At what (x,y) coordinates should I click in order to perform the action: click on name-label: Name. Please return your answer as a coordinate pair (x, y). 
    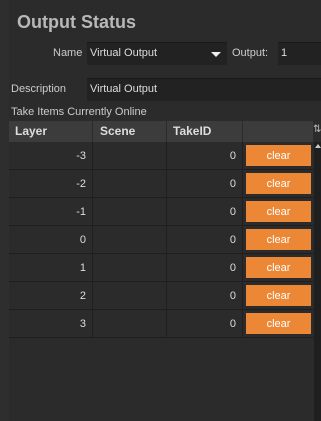
    Looking at the image, I should click on (68, 53).